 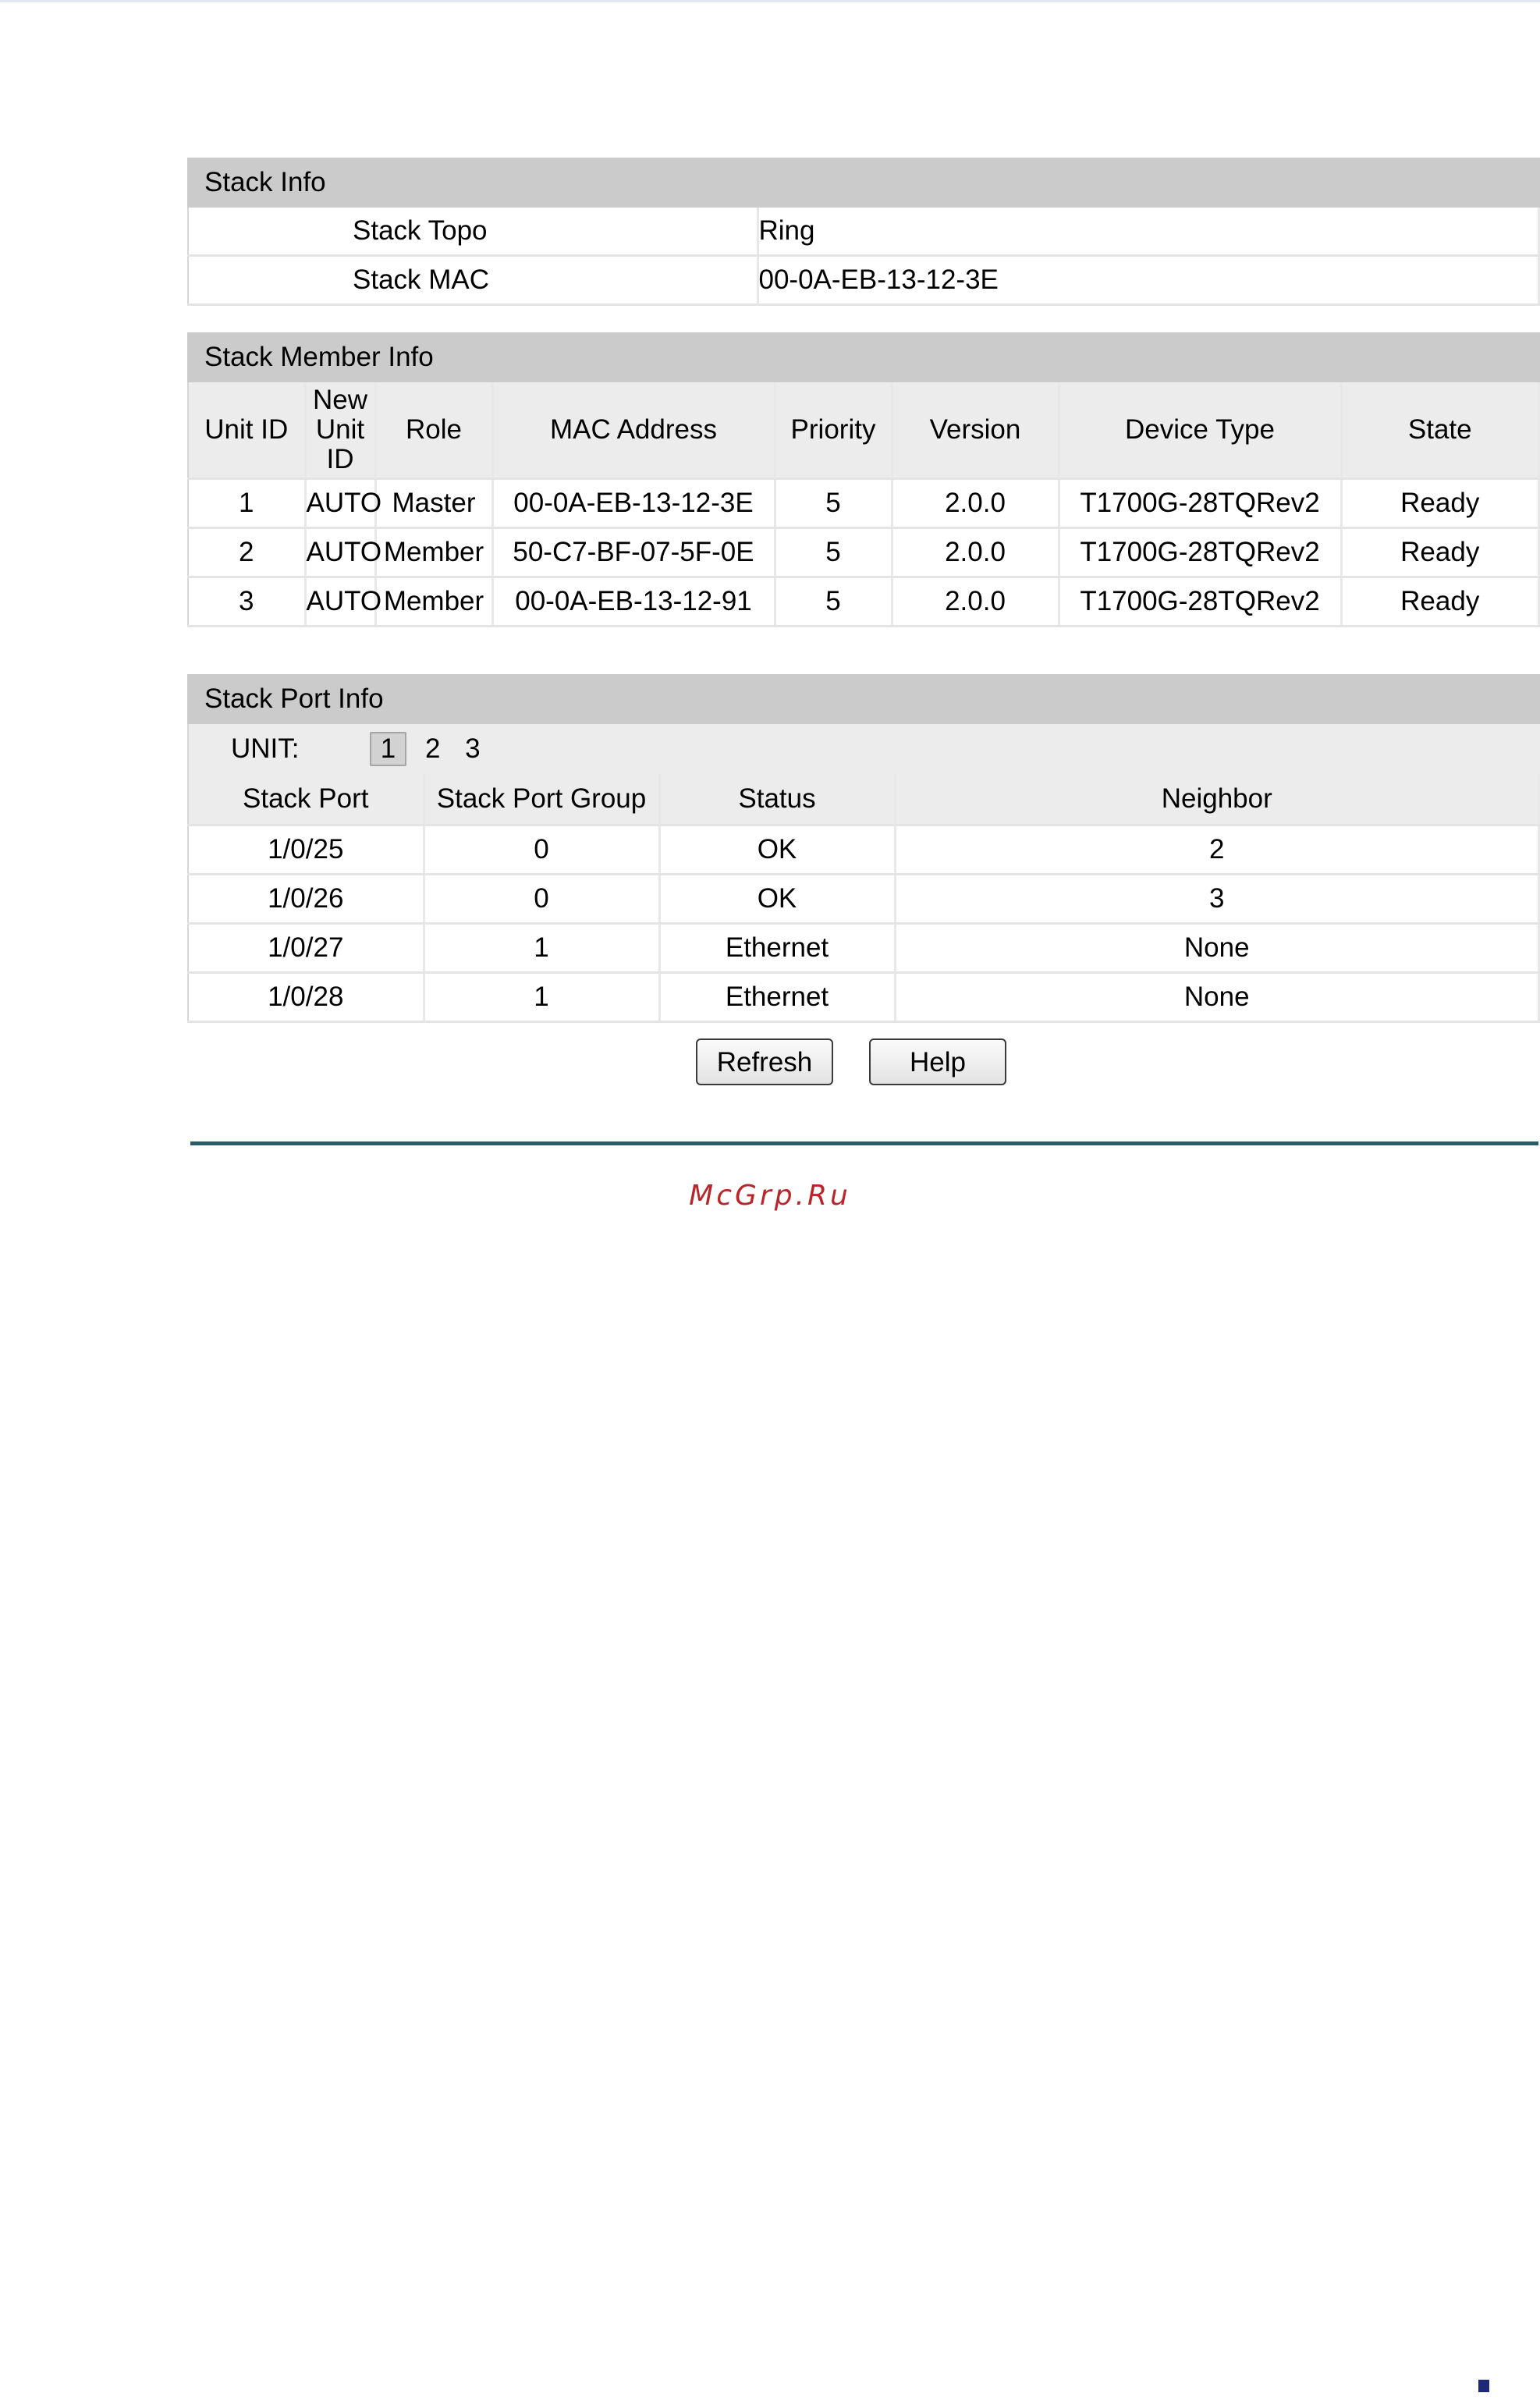 What do you see at coordinates (634, 503) in the screenshot?
I see `mac-address-cell: 00-0A-EB-13-12-3E` at bounding box center [634, 503].